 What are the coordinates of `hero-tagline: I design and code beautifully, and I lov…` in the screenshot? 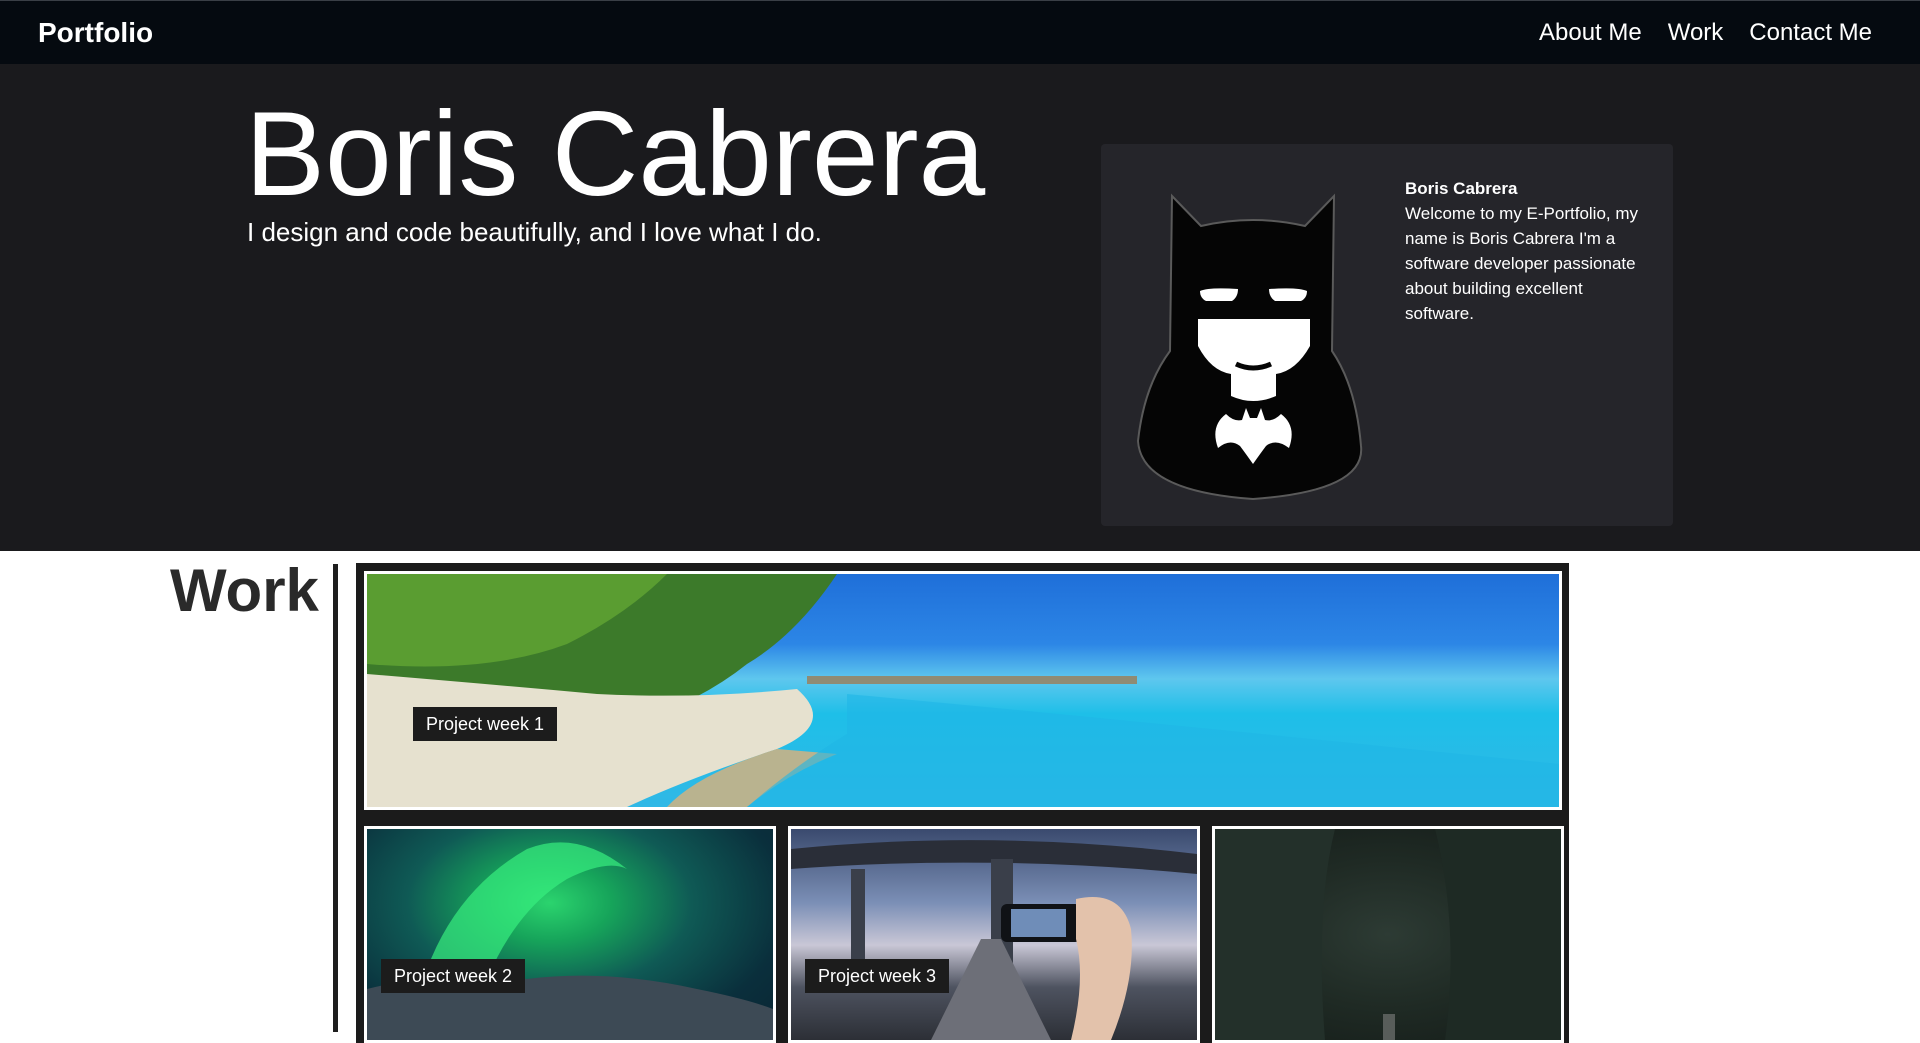 It's located at (534, 232).